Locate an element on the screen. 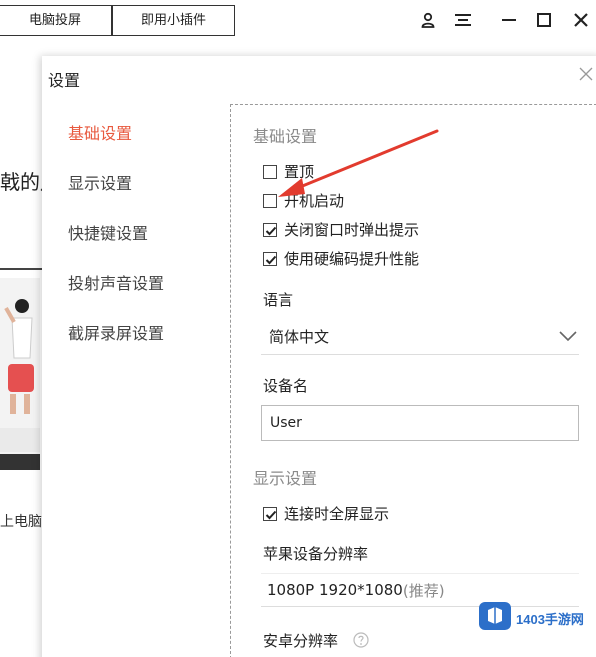 The width and height of the screenshot is (596, 657). minimize-icon is located at coordinates (509, 20).